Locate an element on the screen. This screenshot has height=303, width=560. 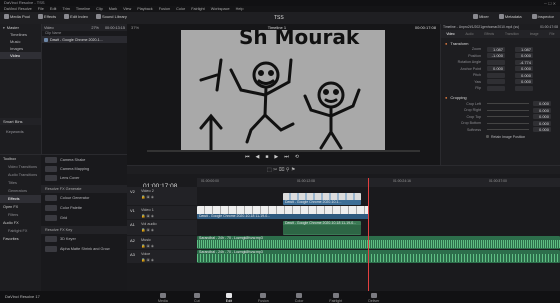
effects-section-header: Resolve FX Generate is located at coordinates (84, 189).